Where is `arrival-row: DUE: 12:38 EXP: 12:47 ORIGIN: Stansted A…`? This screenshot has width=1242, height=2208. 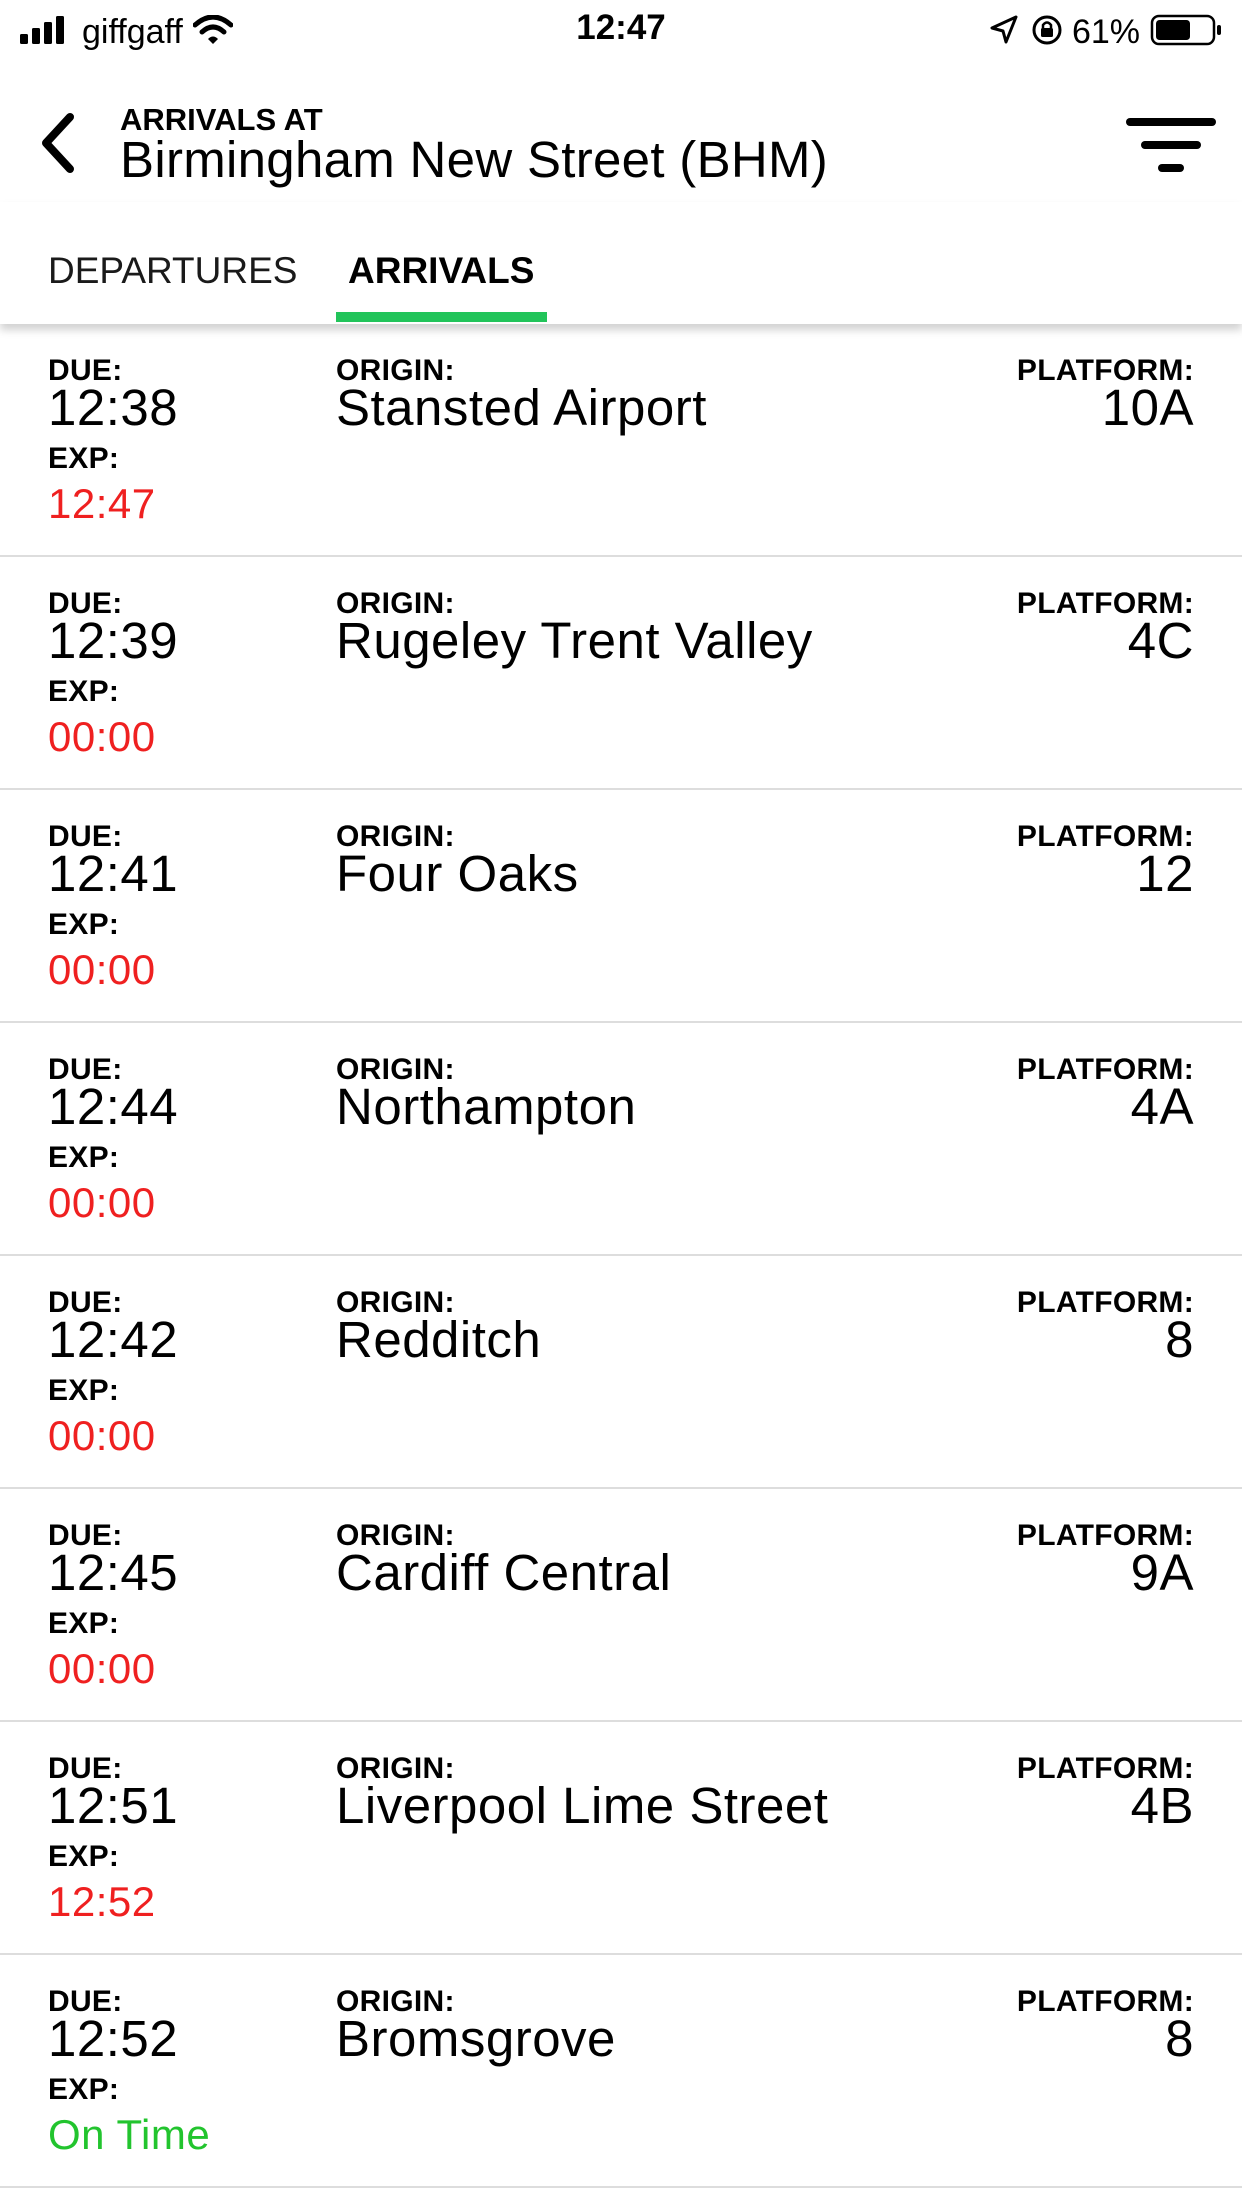 arrival-row: DUE: 12:38 EXP: 12:47 ORIGIN: Stansted A… is located at coordinates (621, 440).